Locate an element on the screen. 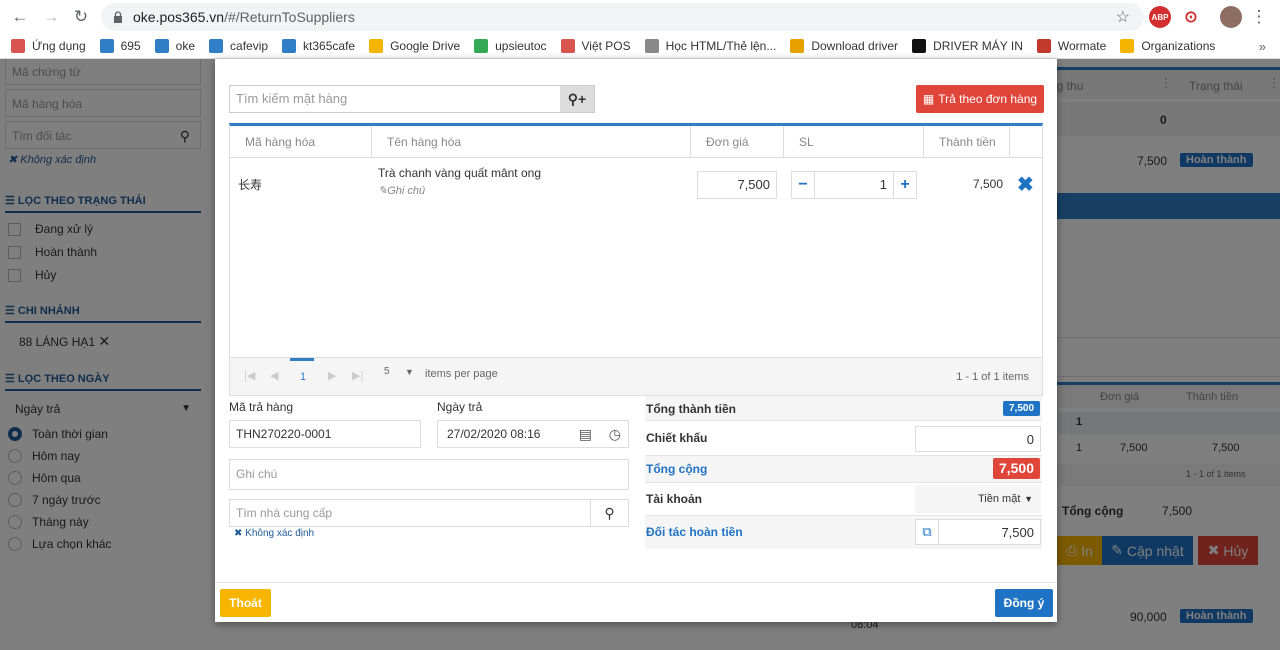 The height and width of the screenshot is (650, 1280). item-code: 长寿 is located at coordinates (250, 185).